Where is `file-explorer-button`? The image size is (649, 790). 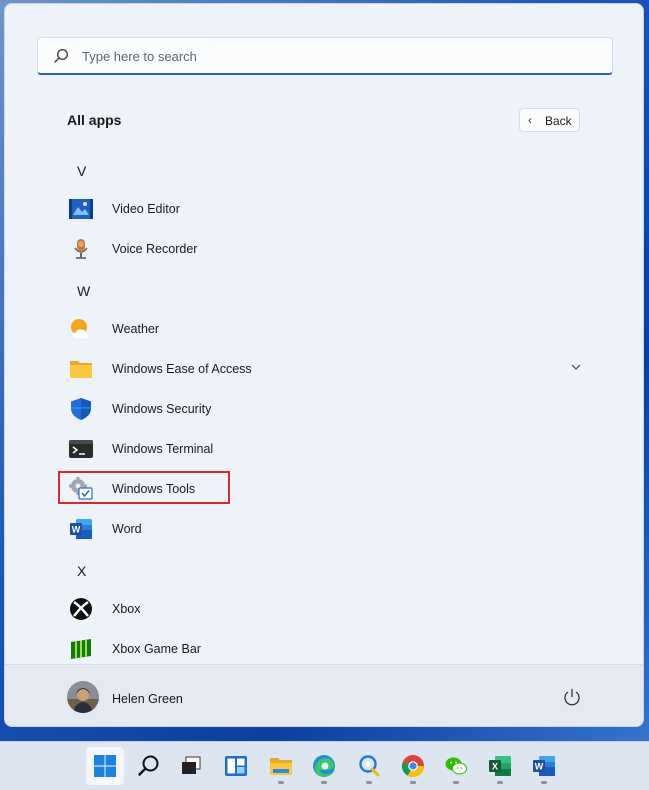
file-explorer-button is located at coordinates (281, 766).